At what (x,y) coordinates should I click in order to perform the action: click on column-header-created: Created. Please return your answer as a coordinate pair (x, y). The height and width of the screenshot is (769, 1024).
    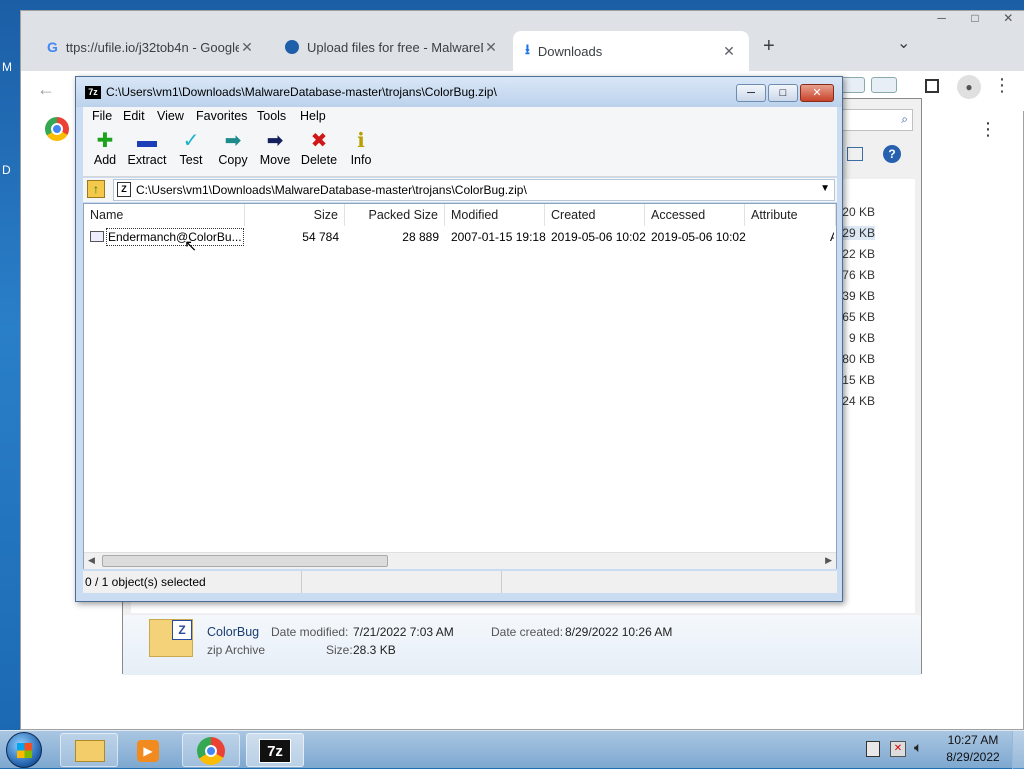
    Looking at the image, I should click on (595, 215).